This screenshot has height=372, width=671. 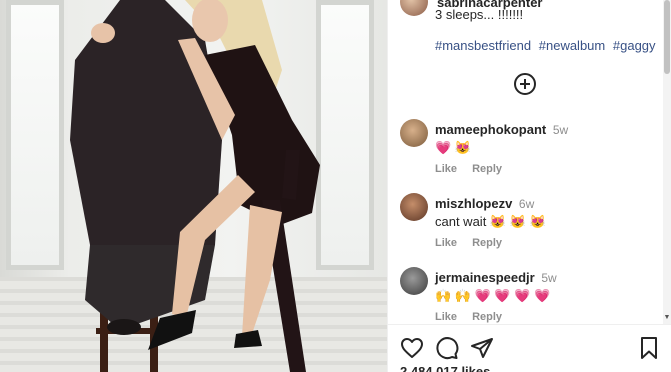 I want to click on comment-text: 💗 😻, so click(x=453, y=147).